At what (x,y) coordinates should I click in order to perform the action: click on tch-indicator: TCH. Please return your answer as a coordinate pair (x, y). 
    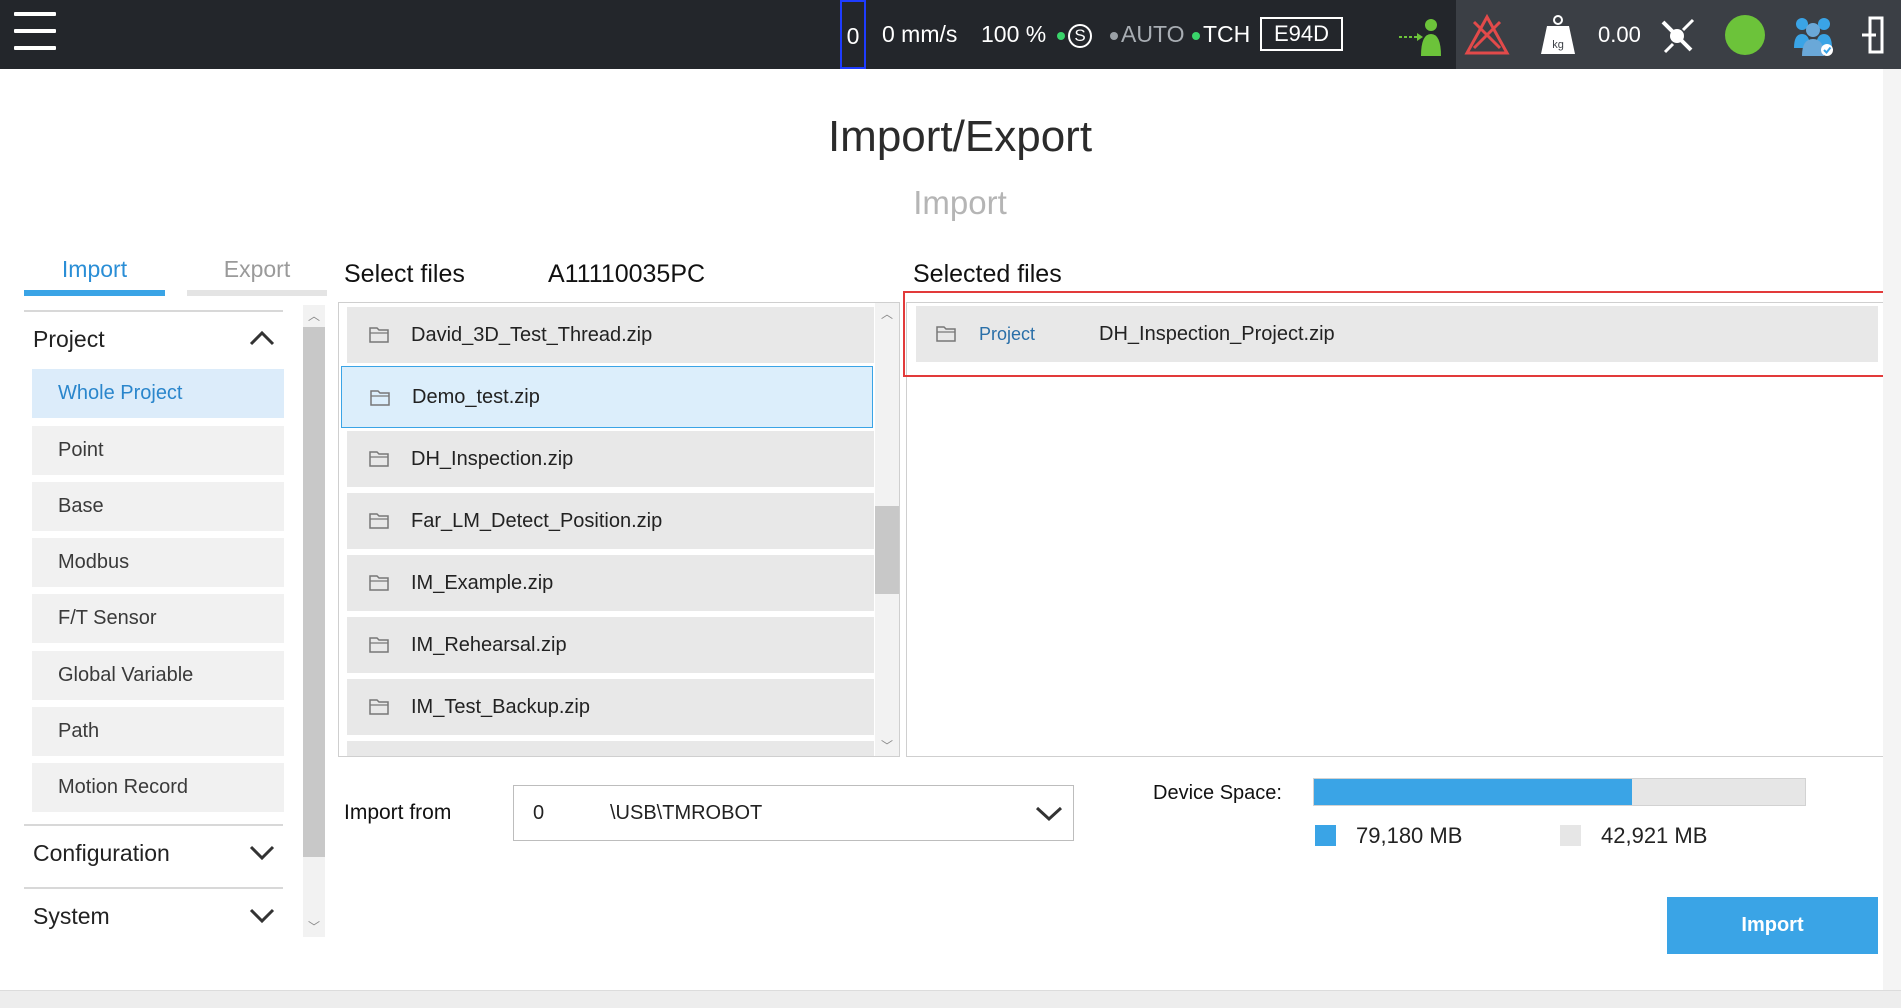
    Looking at the image, I should click on (1221, 34).